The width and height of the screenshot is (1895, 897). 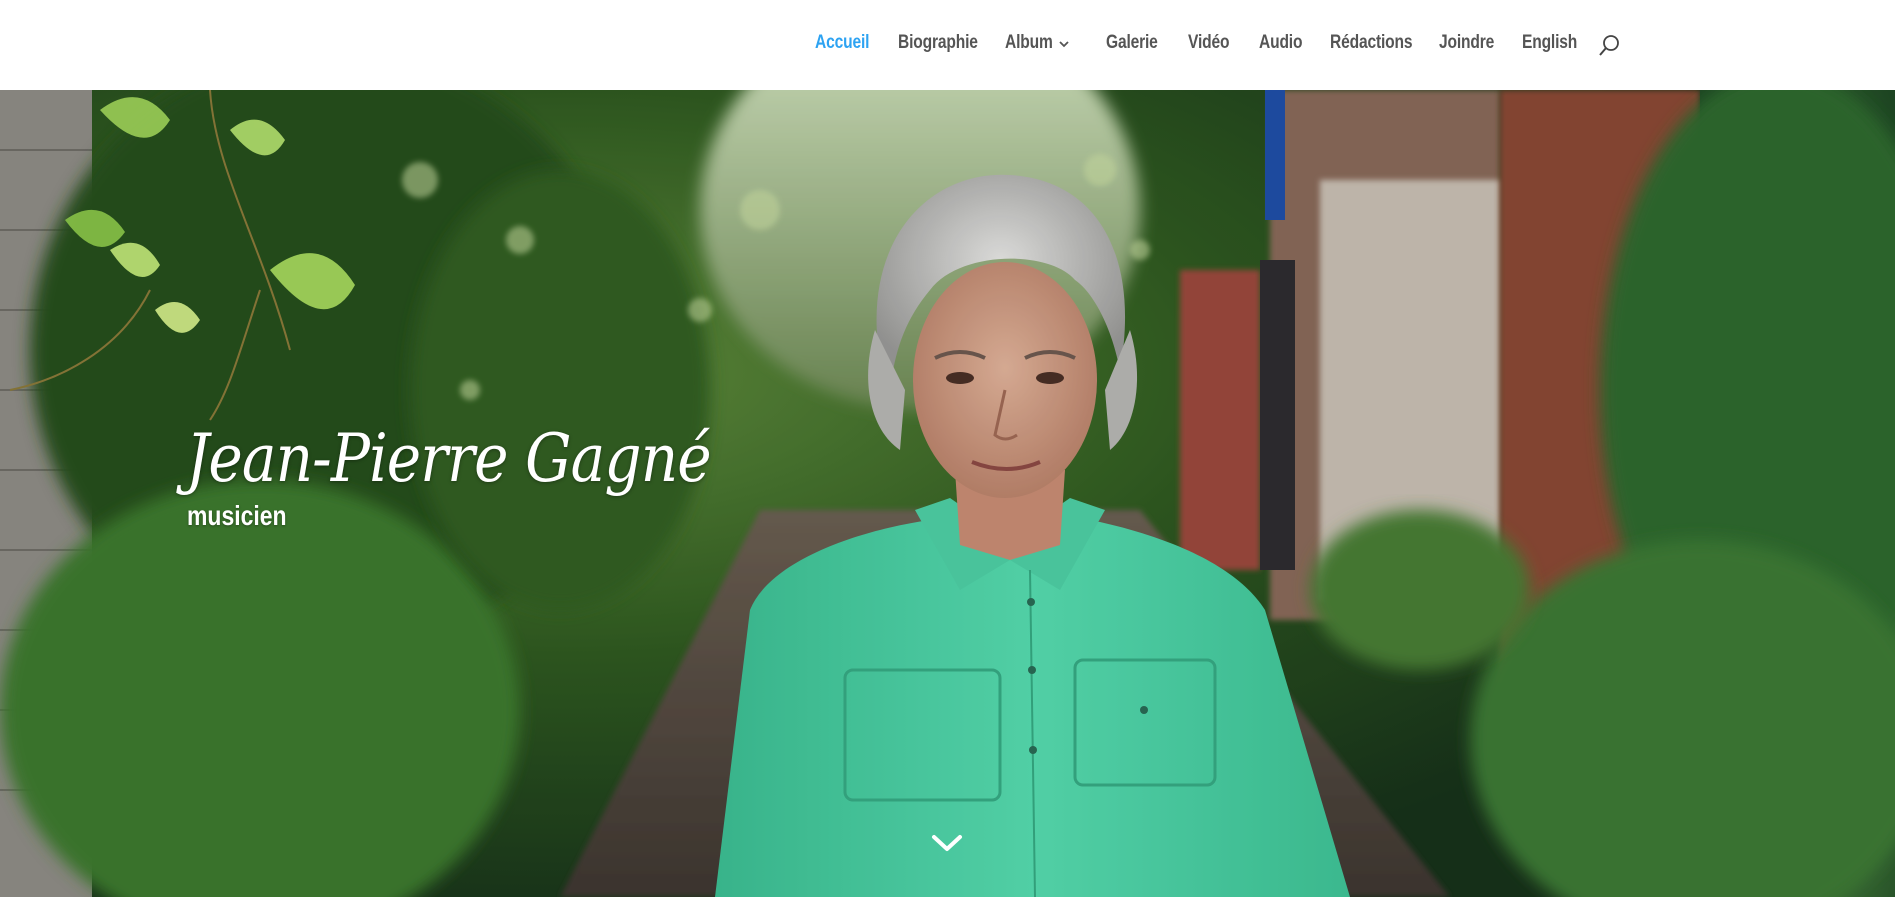 I want to click on nav-item-biographie: Biographie, so click(x=938, y=45).